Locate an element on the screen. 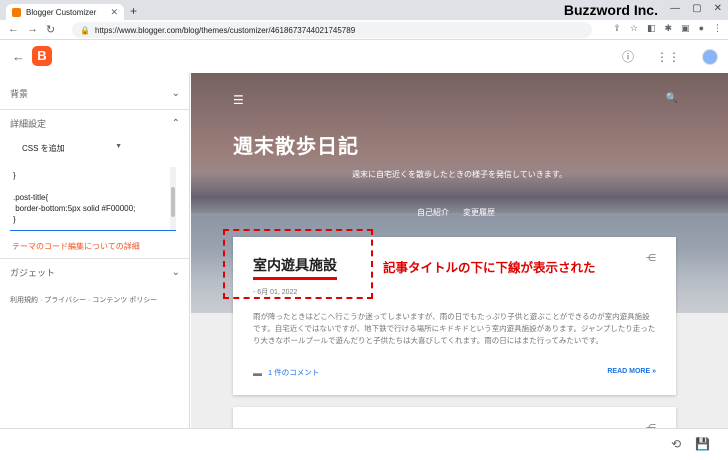 Image resolution: width=728 pixels, height=460 pixels. post-card-next: ⋲ is located at coordinates (454, 417).